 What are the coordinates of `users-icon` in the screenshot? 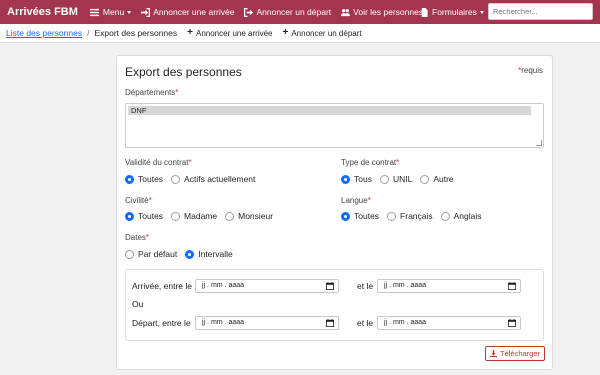 It's located at (345, 12).